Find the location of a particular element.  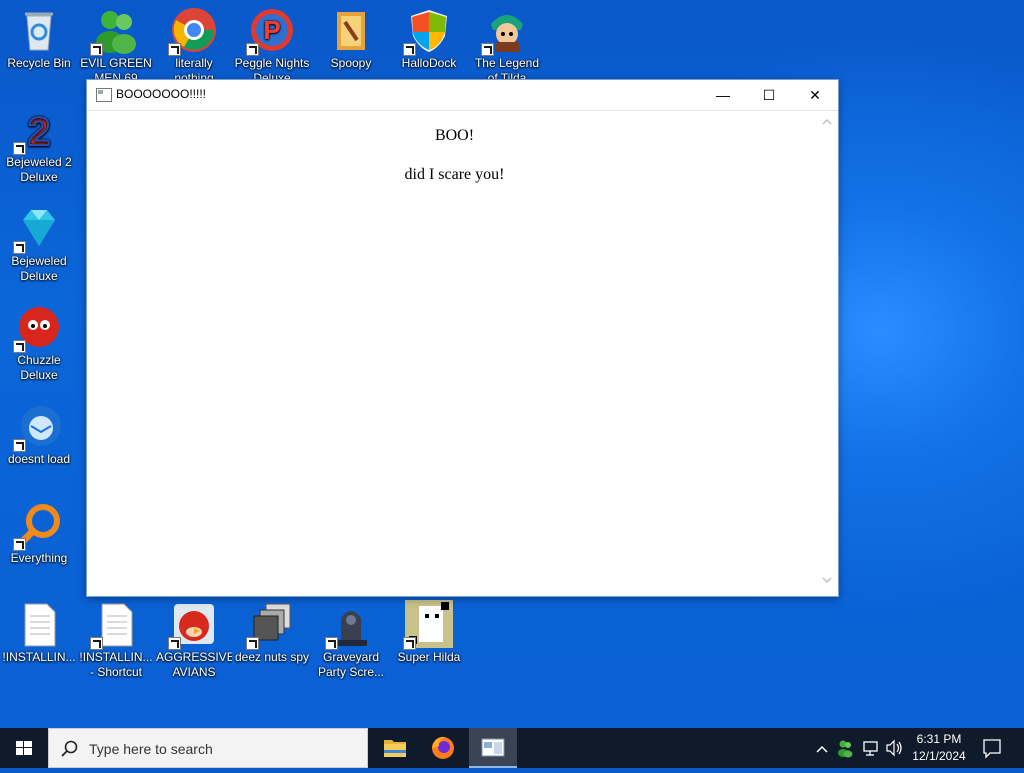

thunderbird-icon is located at coordinates (38, 427).